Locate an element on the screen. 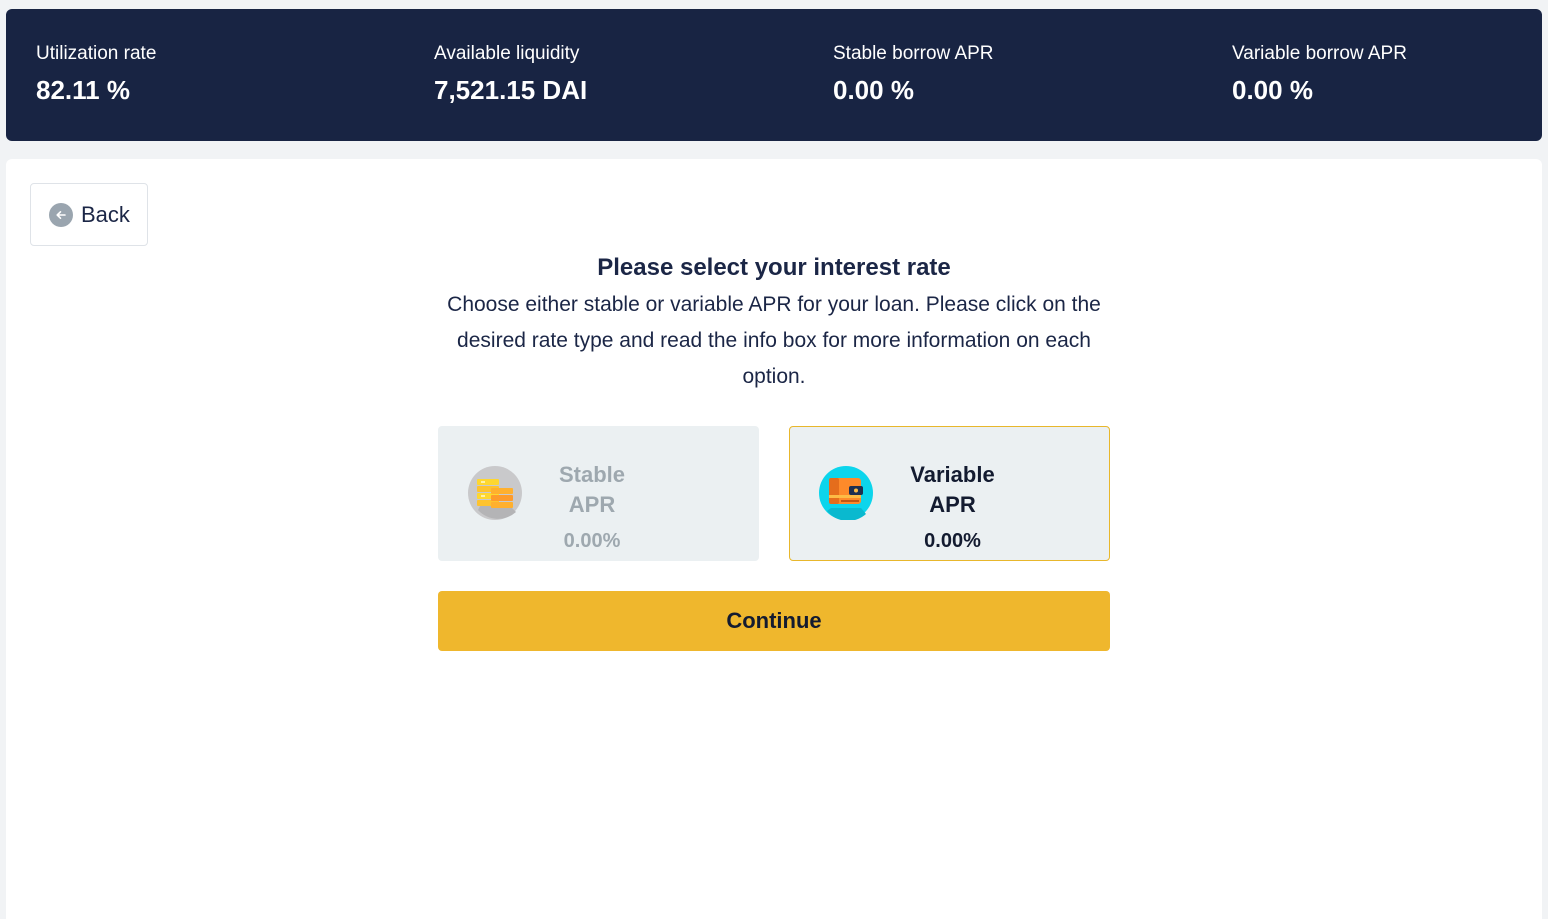 The height and width of the screenshot is (919, 1548). page-title: Please select your interest rate is located at coordinates (774, 267).